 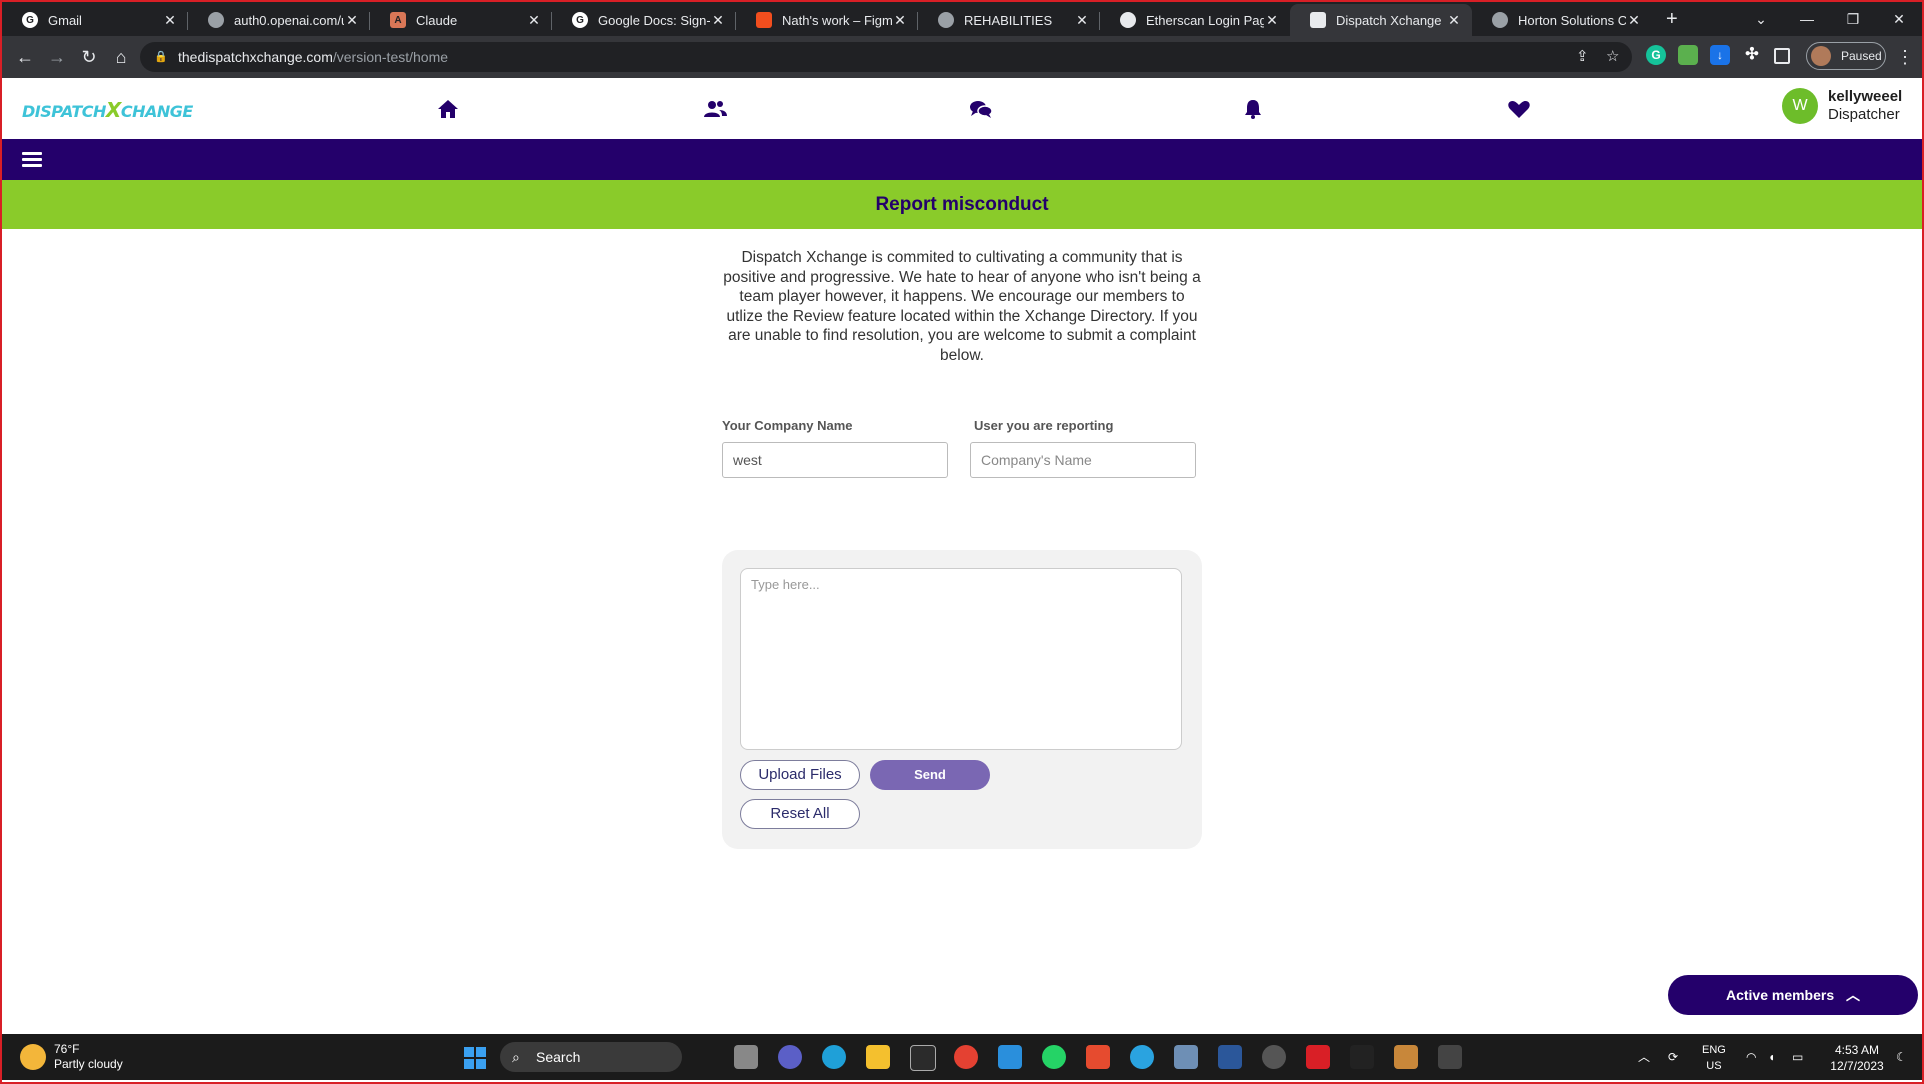 I want to click on reported-user-input, so click(x=1083, y=460).